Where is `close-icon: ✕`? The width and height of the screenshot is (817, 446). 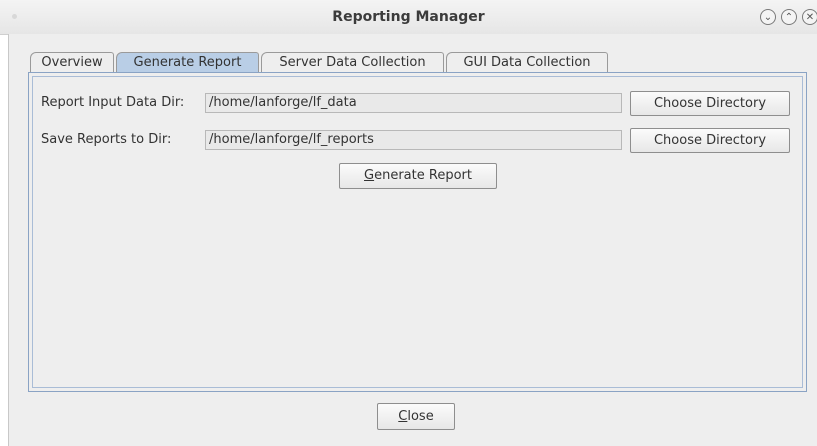 close-icon: ✕ is located at coordinates (809, 17).